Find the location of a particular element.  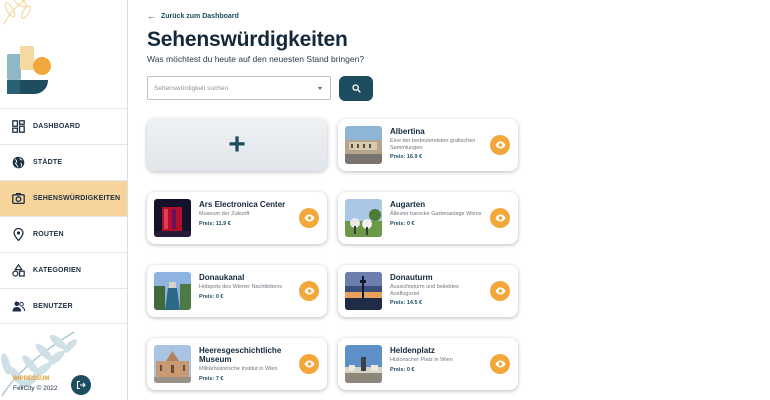

sight-name: Heeresgeschichtliche Museum is located at coordinates (240, 355).